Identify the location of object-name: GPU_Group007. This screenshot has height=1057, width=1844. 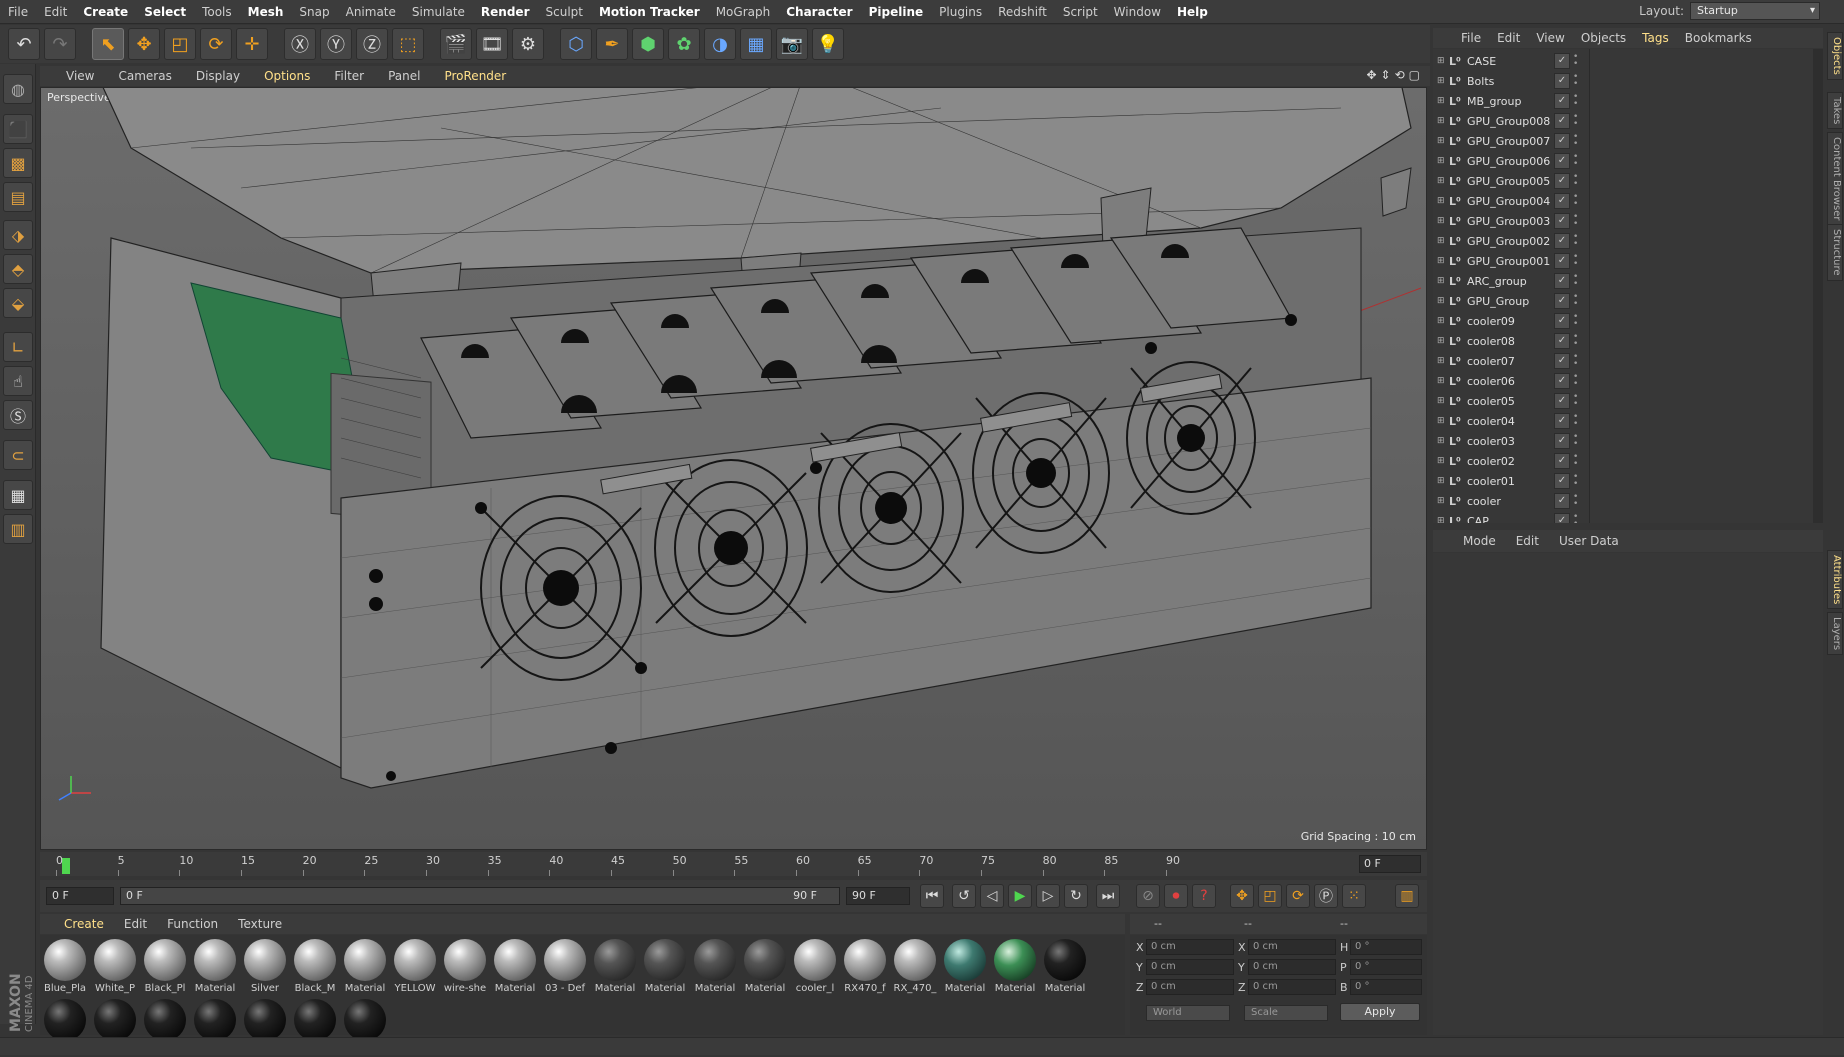
(1517, 141).